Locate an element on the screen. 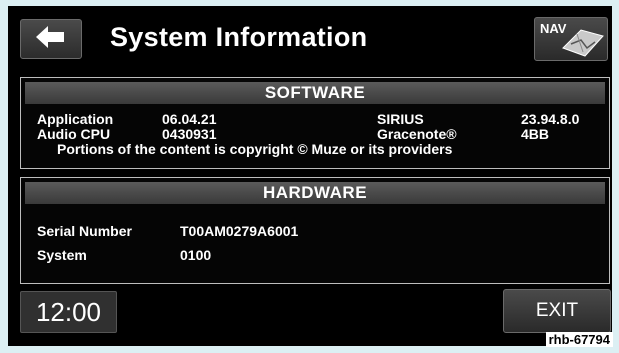 This screenshot has width=619, height=353. back-button is located at coordinates (51, 39).